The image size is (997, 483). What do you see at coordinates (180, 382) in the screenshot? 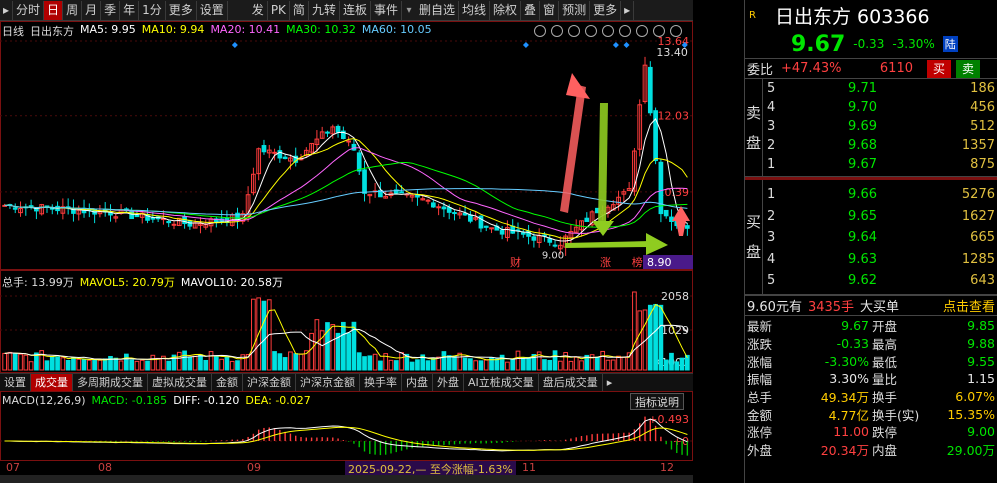
I see `indicator-tab-virtual-volume: 虚拟成交量` at bounding box center [180, 382].